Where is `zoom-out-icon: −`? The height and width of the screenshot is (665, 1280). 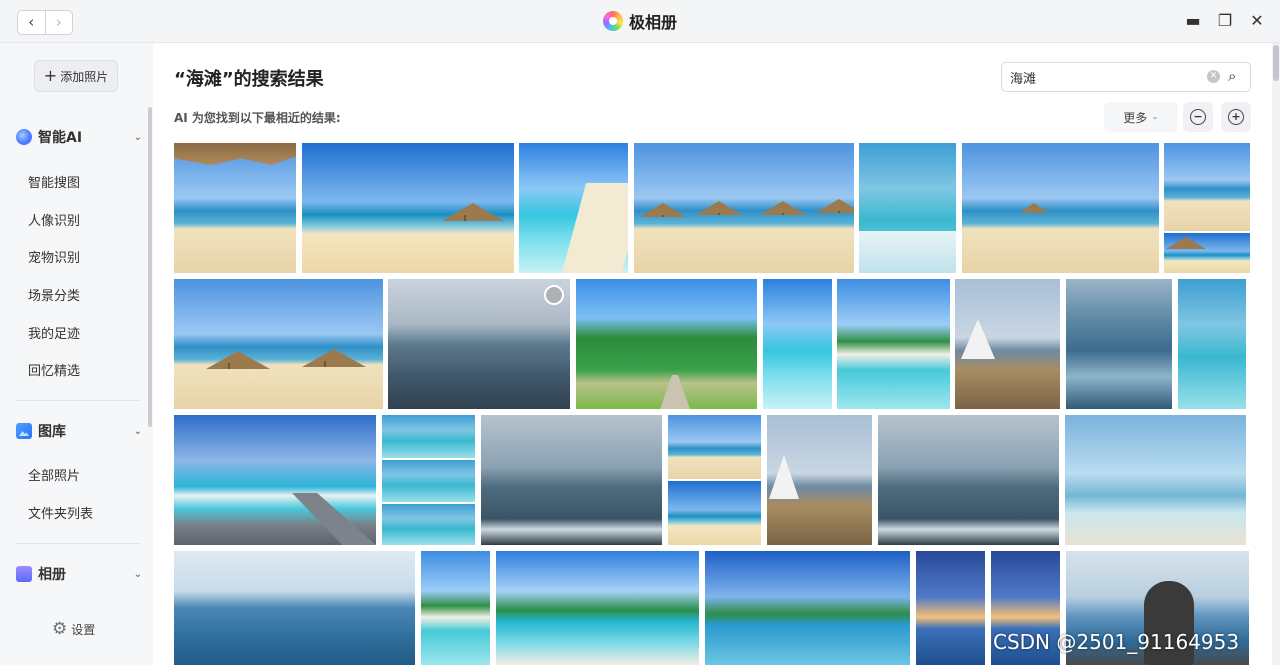
zoom-out-icon: − is located at coordinates (1198, 117).